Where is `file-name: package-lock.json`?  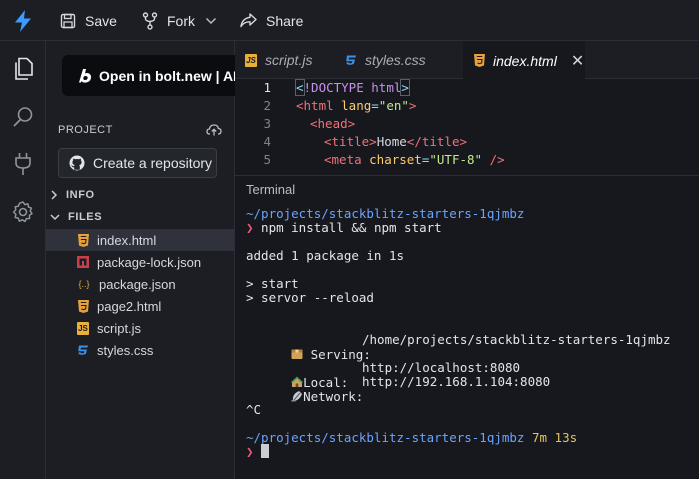 file-name: package-lock.json is located at coordinates (149, 262).